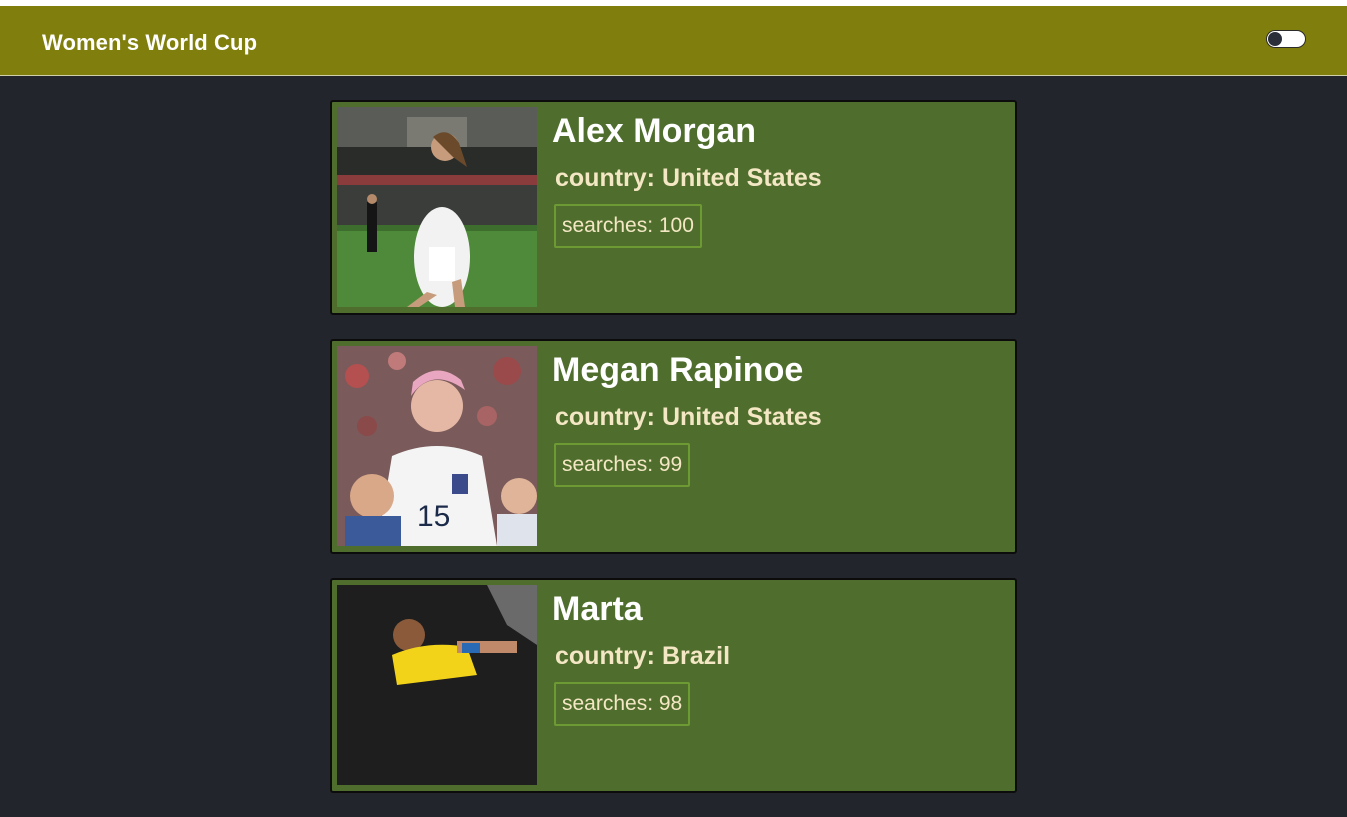 The width and height of the screenshot is (1347, 817). I want to click on player-searches: searches: 100, so click(628, 226).